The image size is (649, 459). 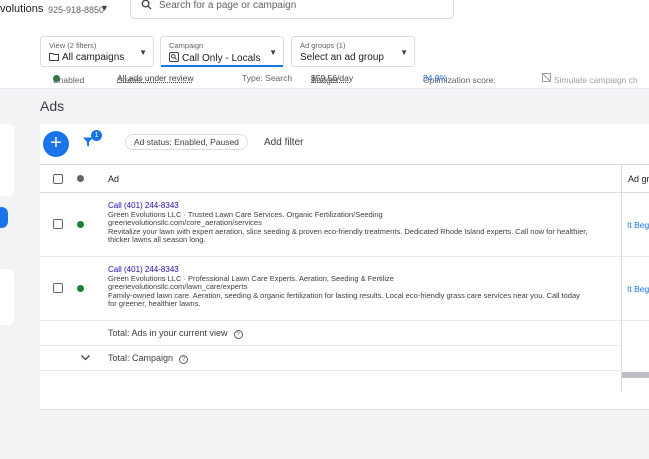 What do you see at coordinates (228, 5) in the screenshot?
I see `search-placeholder: Search for a page or campaign` at bounding box center [228, 5].